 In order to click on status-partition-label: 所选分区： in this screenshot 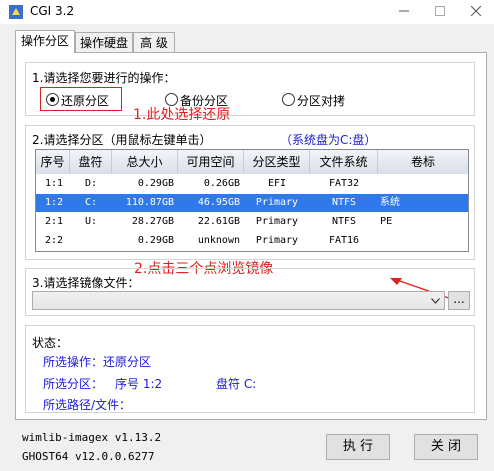, I will do `click(73, 384)`.